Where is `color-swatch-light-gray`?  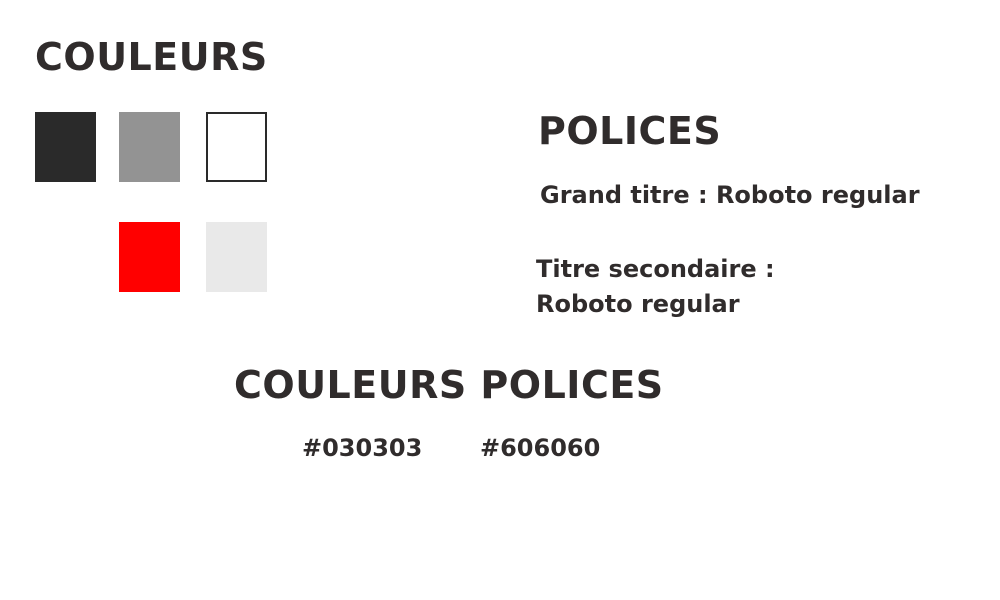 color-swatch-light-gray is located at coordinates (236, 257).